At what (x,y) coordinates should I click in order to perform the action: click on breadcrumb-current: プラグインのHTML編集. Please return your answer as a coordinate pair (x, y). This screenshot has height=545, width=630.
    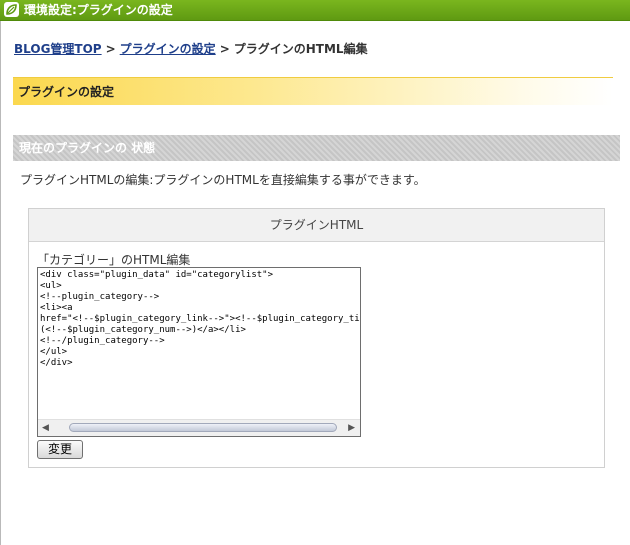
    Looking at the image, I should click on (300, 49).